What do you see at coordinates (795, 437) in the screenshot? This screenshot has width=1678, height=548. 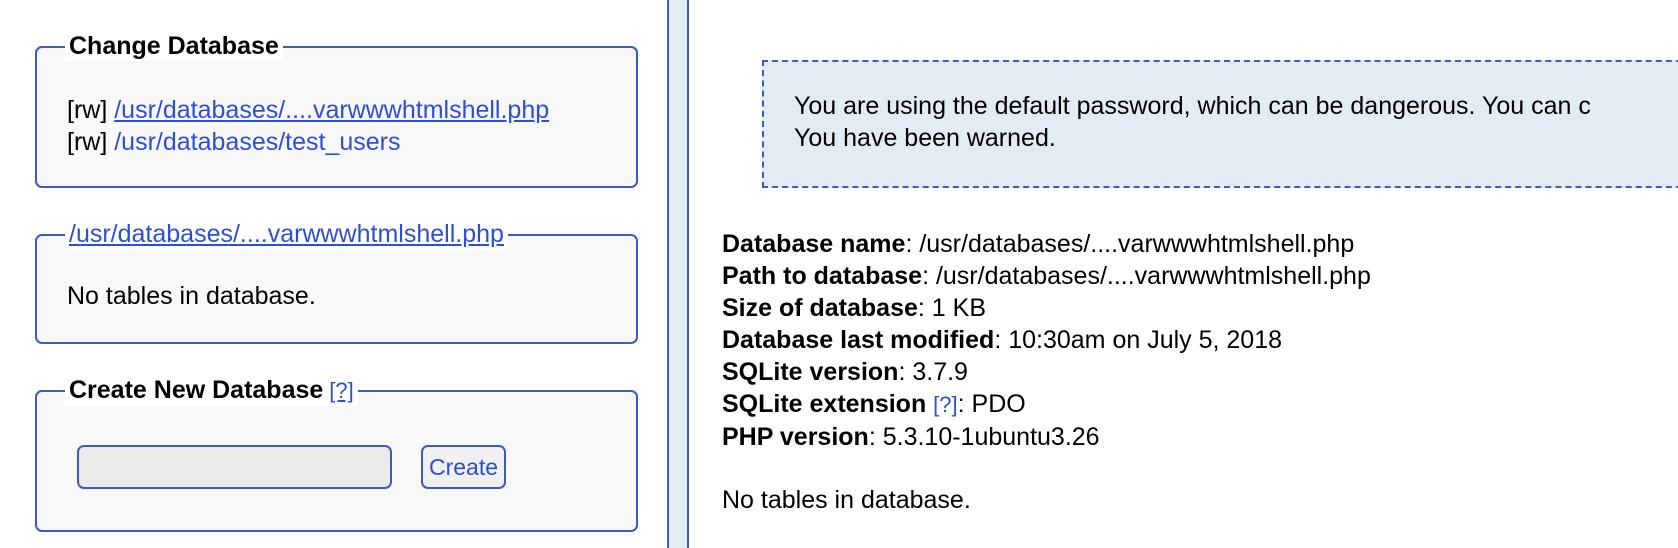 I see `info-label: PHP version` at bounding box center [795, 437].